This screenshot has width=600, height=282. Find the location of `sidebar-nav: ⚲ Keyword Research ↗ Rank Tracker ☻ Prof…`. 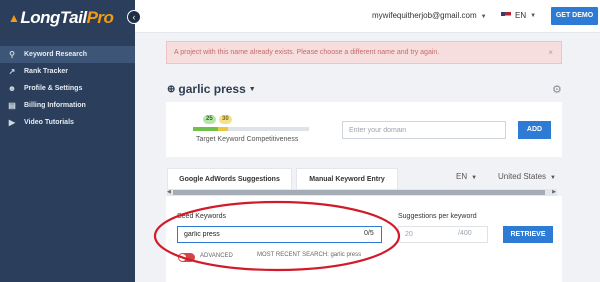

sidebar-nav: ⚲ Keyword Research ↗ Rank Tracker ☻ Prof… is located at coordinates (67, 88).